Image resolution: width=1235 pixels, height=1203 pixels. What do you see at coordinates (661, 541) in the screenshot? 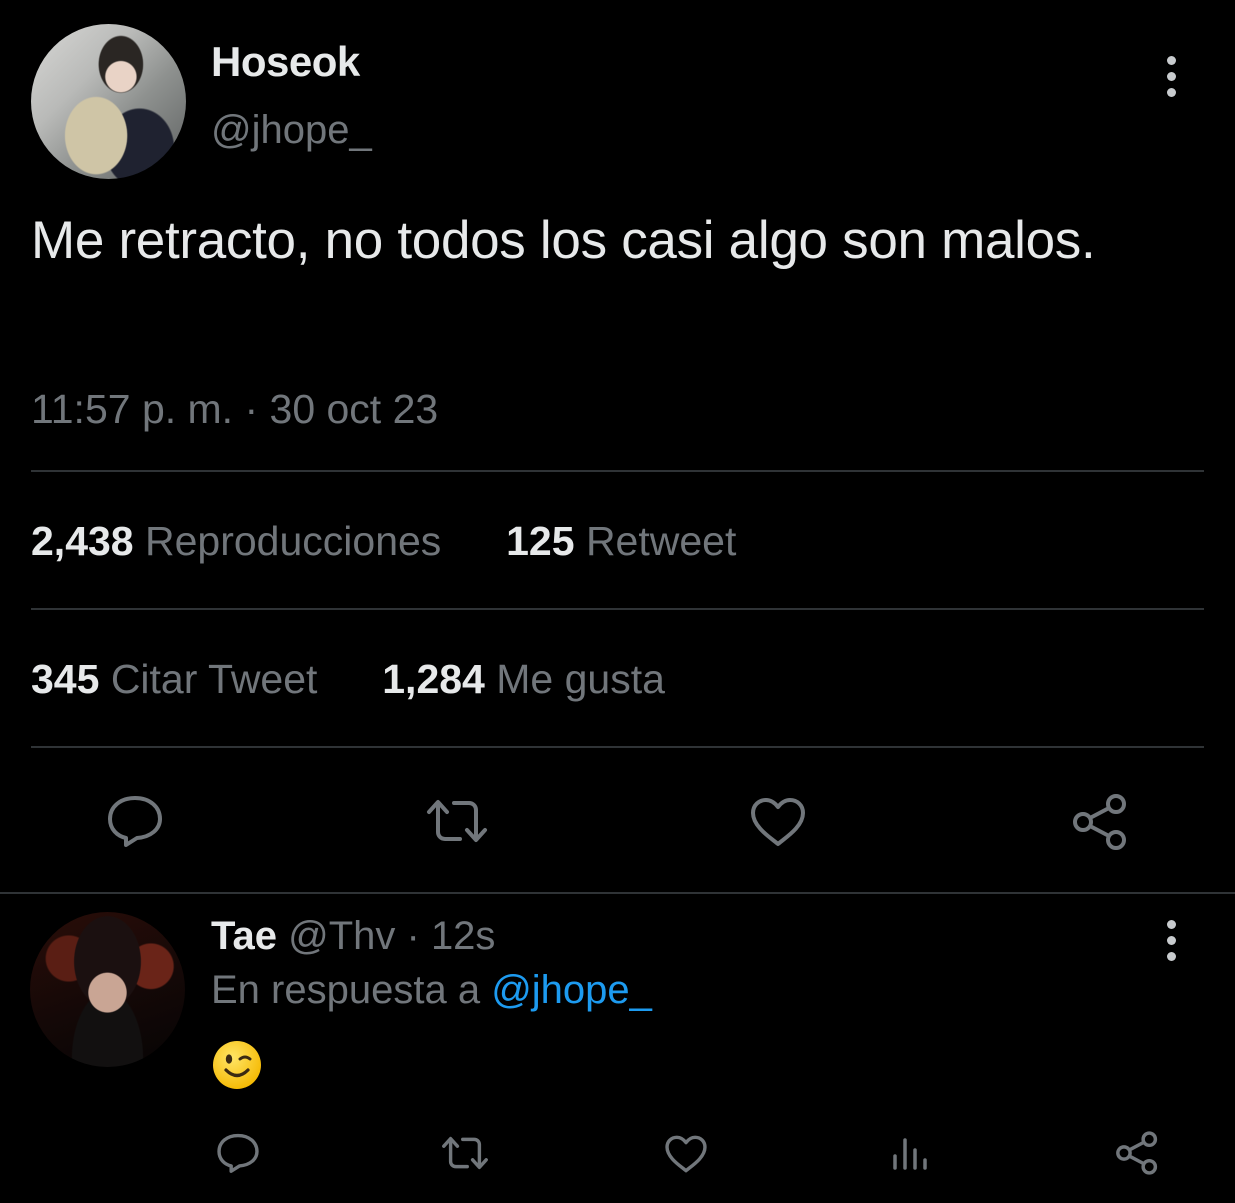
I see `retweets-label: Retweet` at bounding box center [661, 541].